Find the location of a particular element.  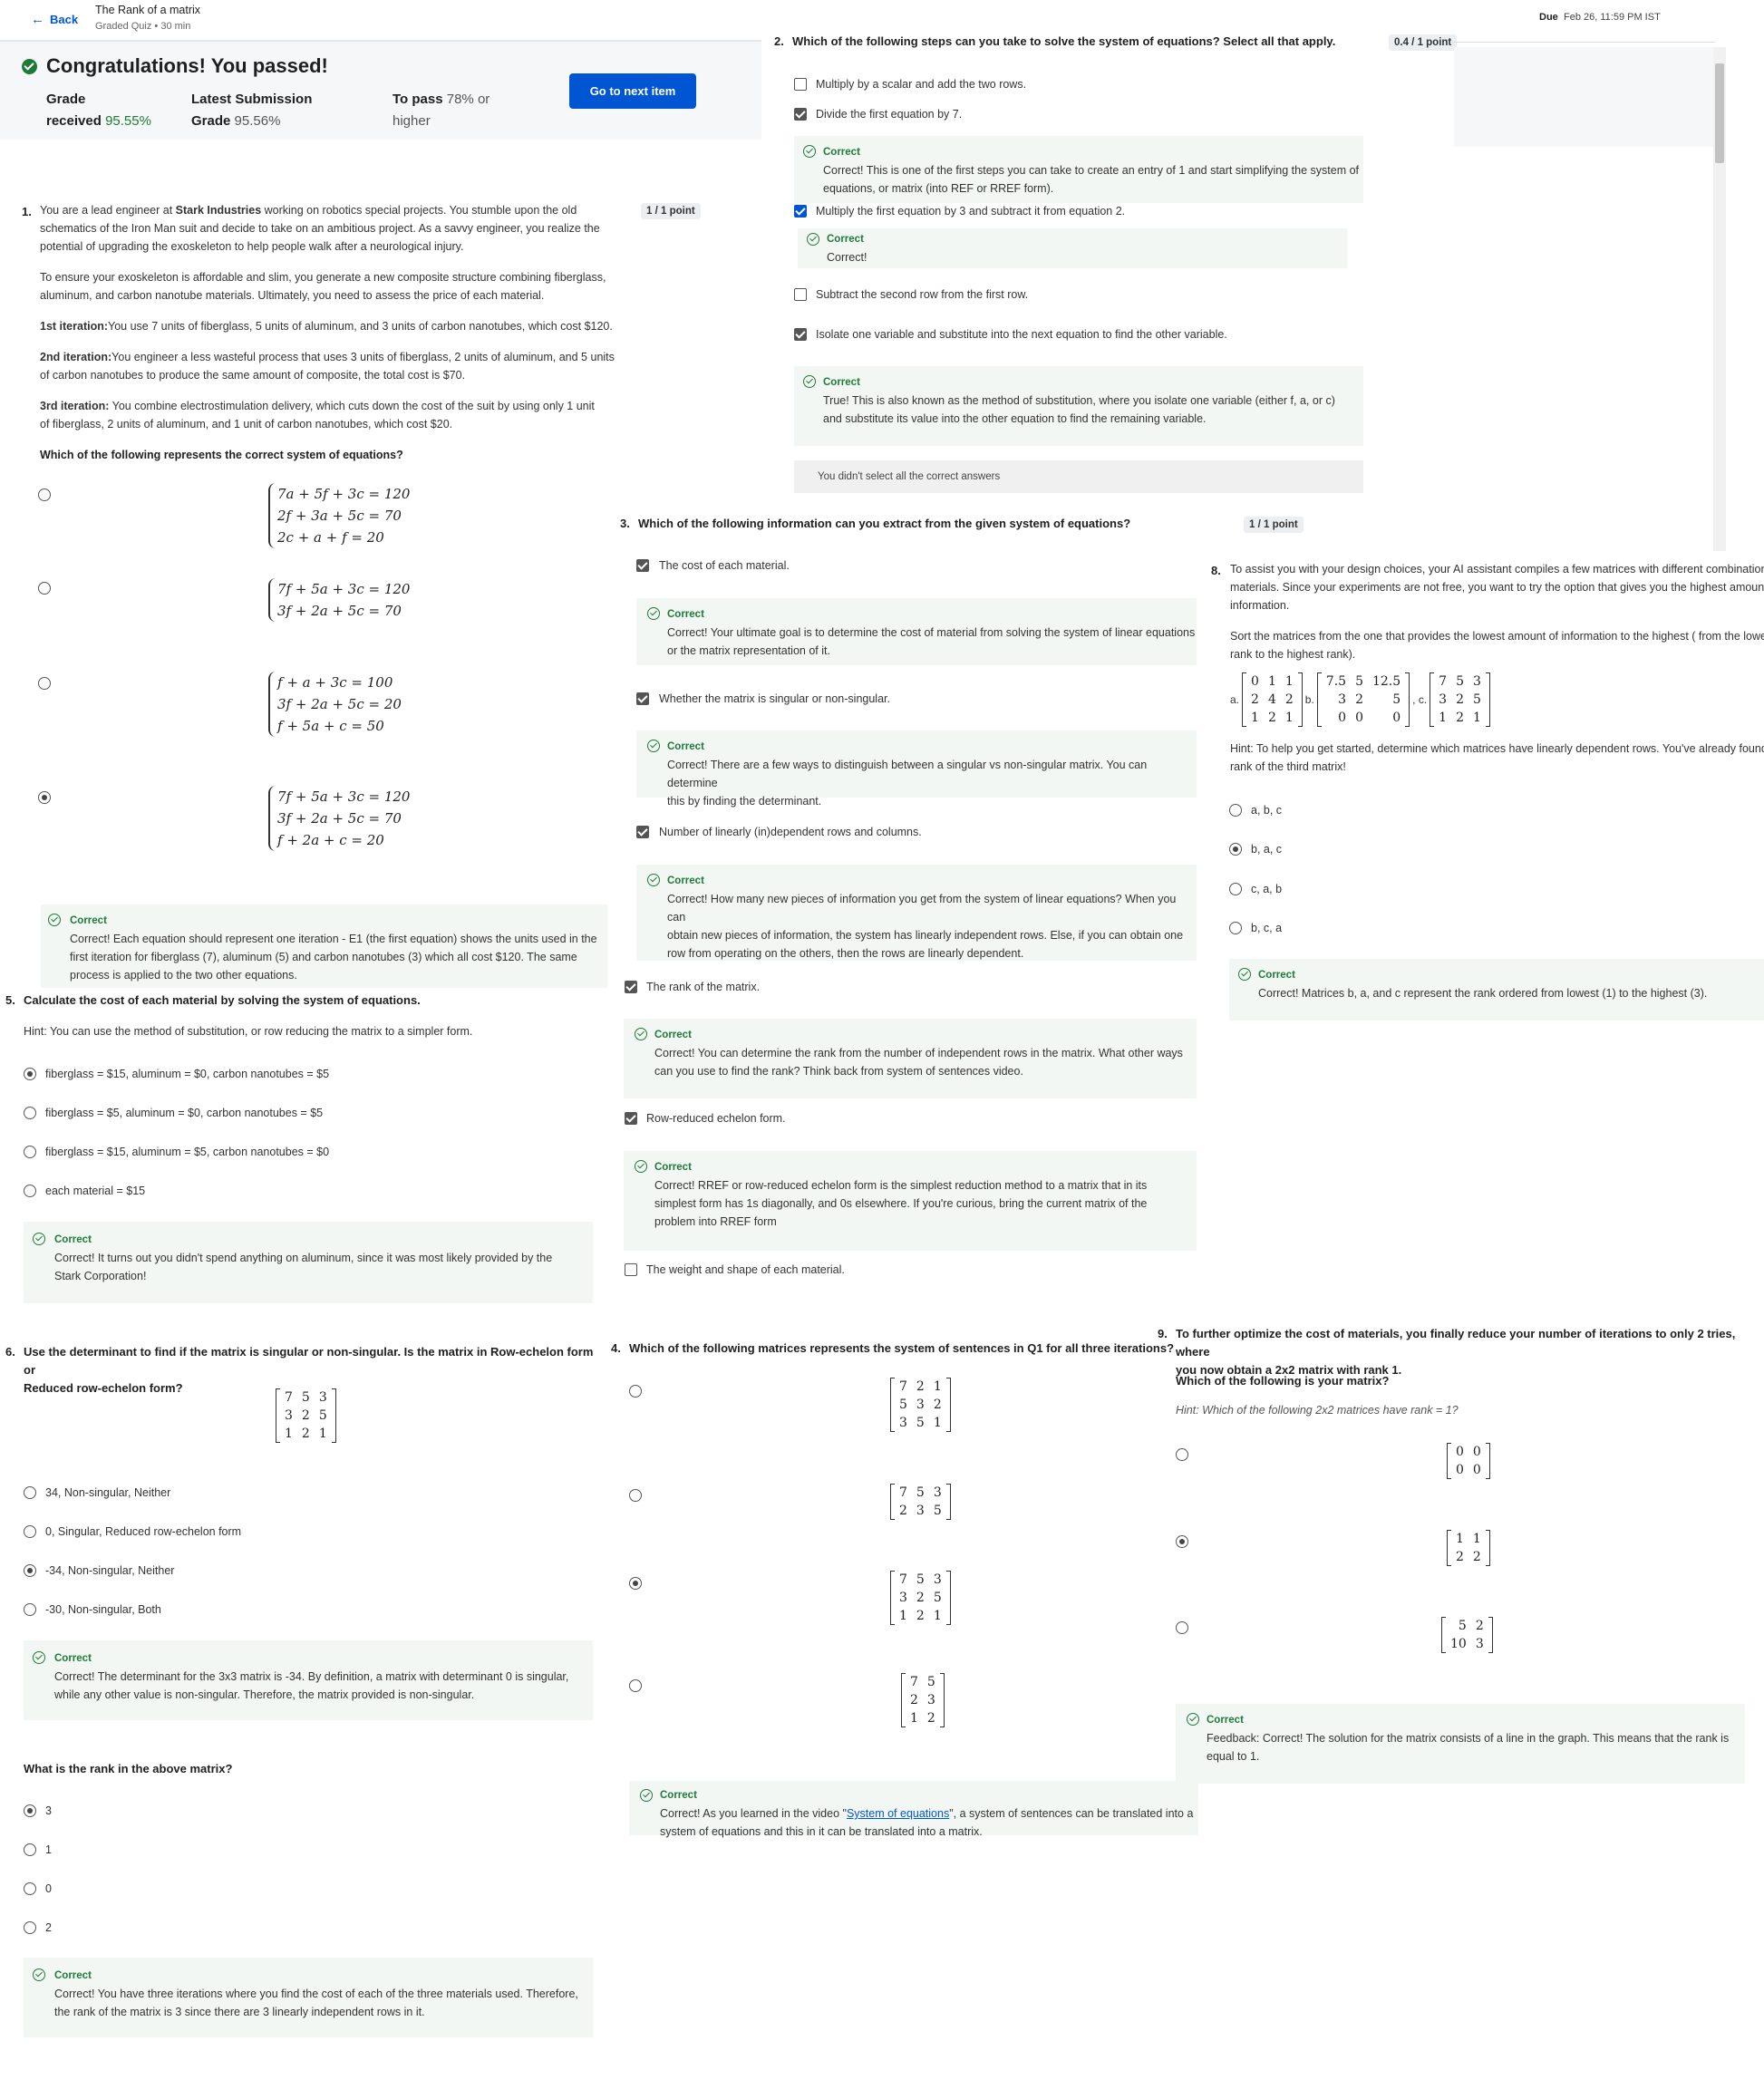

quiz-title: The Rank of a matrix is located at coordinates (148, 10).